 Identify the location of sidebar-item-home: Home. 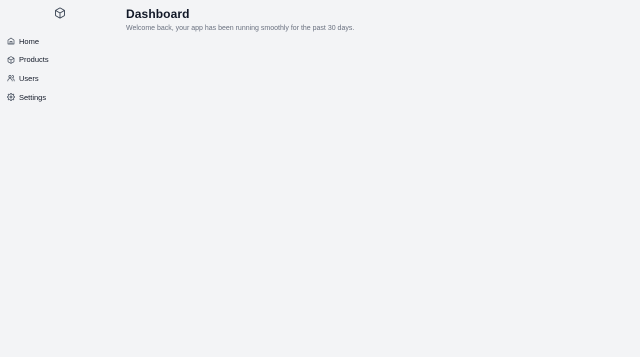
(59, 41).